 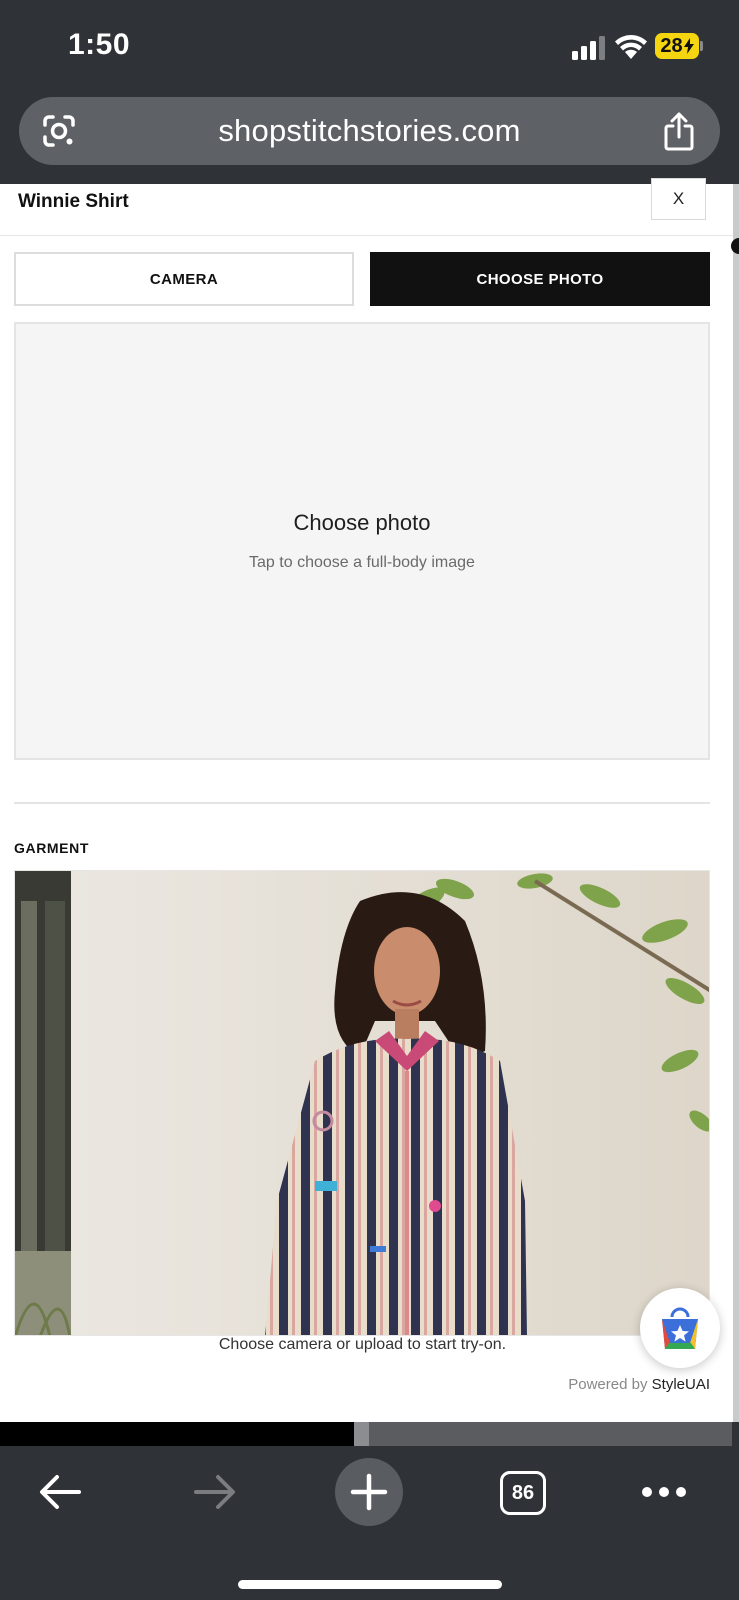 What do you see at coordinates (588, 48) in the screenshot?
I see `signal-icon` at bounding box center [588, 48].